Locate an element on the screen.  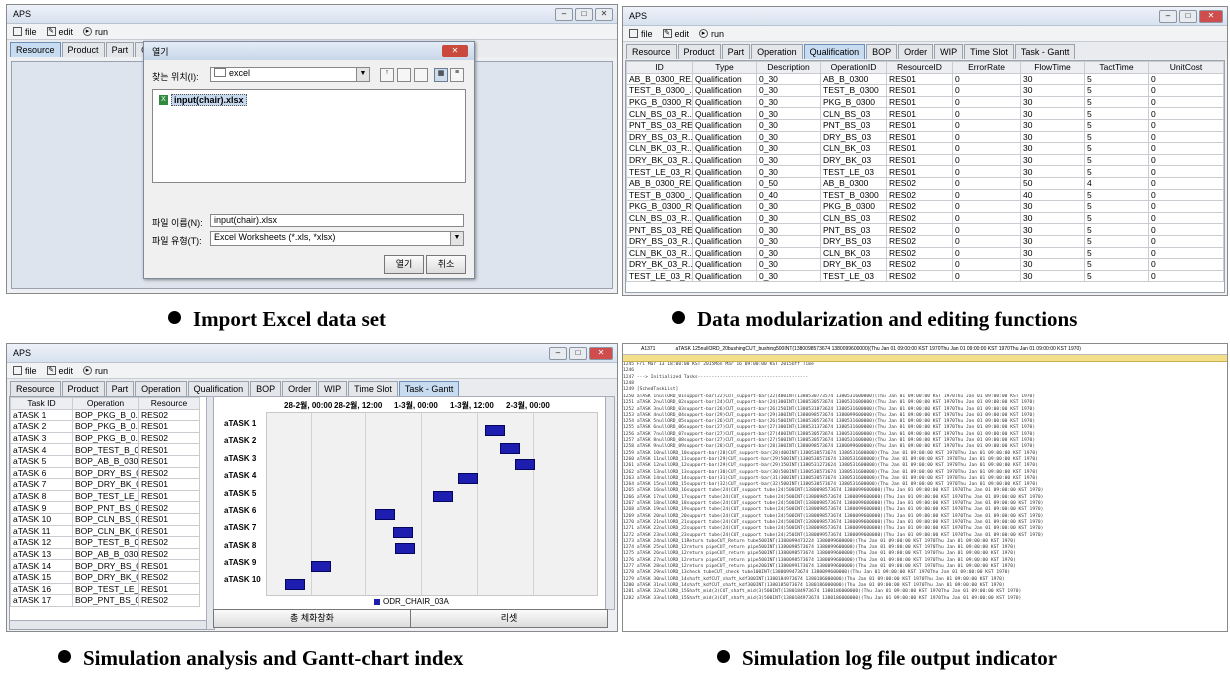
table-cell: aTASK 14 is located at coordinates (41, 565).